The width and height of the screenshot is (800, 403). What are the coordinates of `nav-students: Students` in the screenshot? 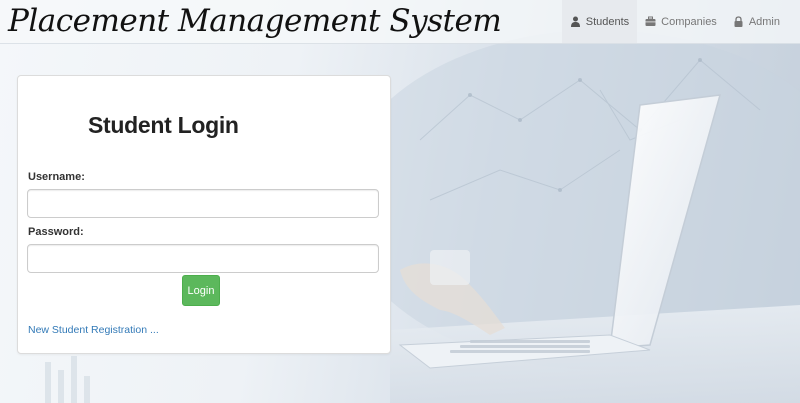 It's located at (599, 21).